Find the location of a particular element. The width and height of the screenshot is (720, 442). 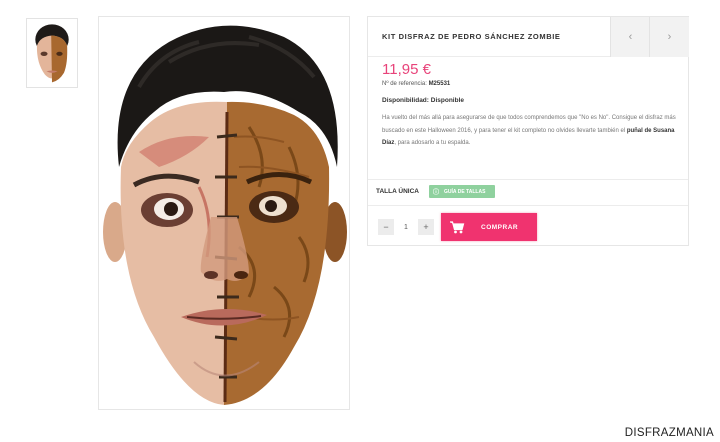

availability-line: Disponibilidad: Disponible is located at coordinates (423, 100).